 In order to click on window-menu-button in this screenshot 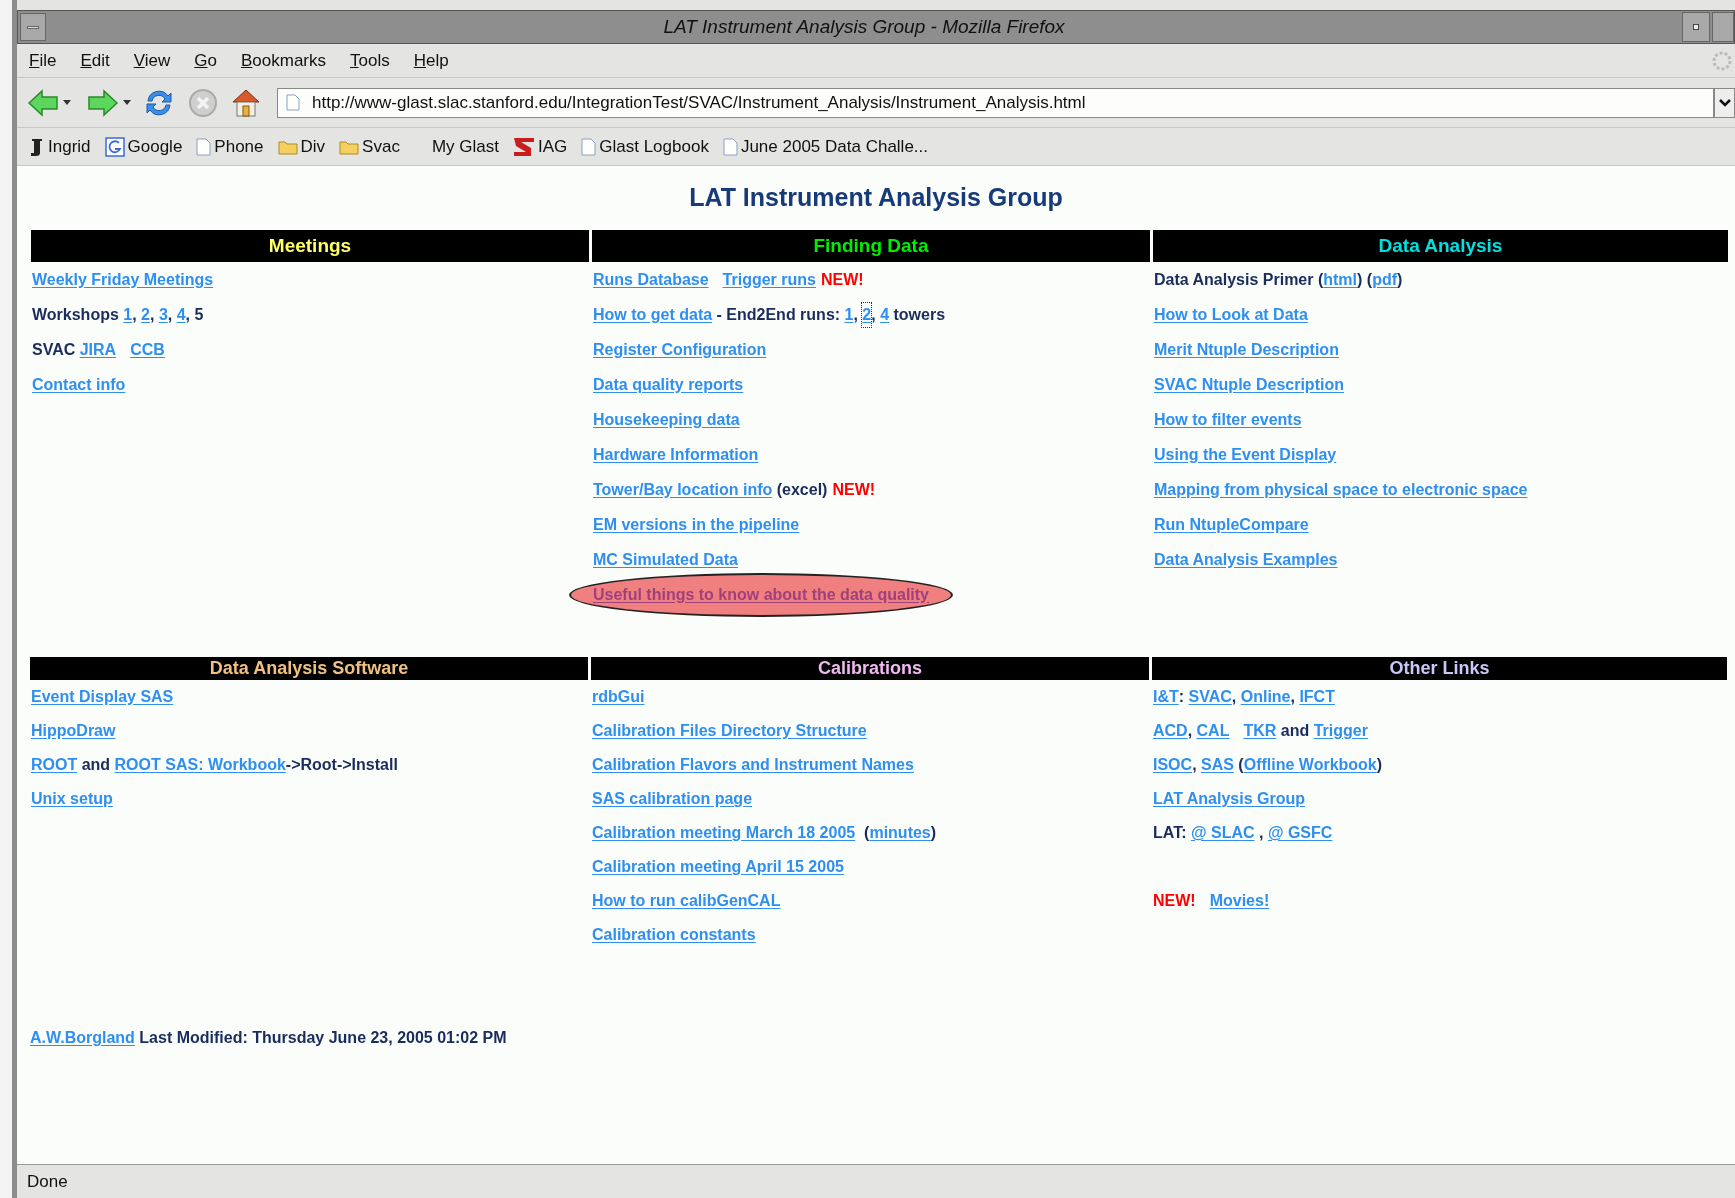, I will do `click(33, 27)`.